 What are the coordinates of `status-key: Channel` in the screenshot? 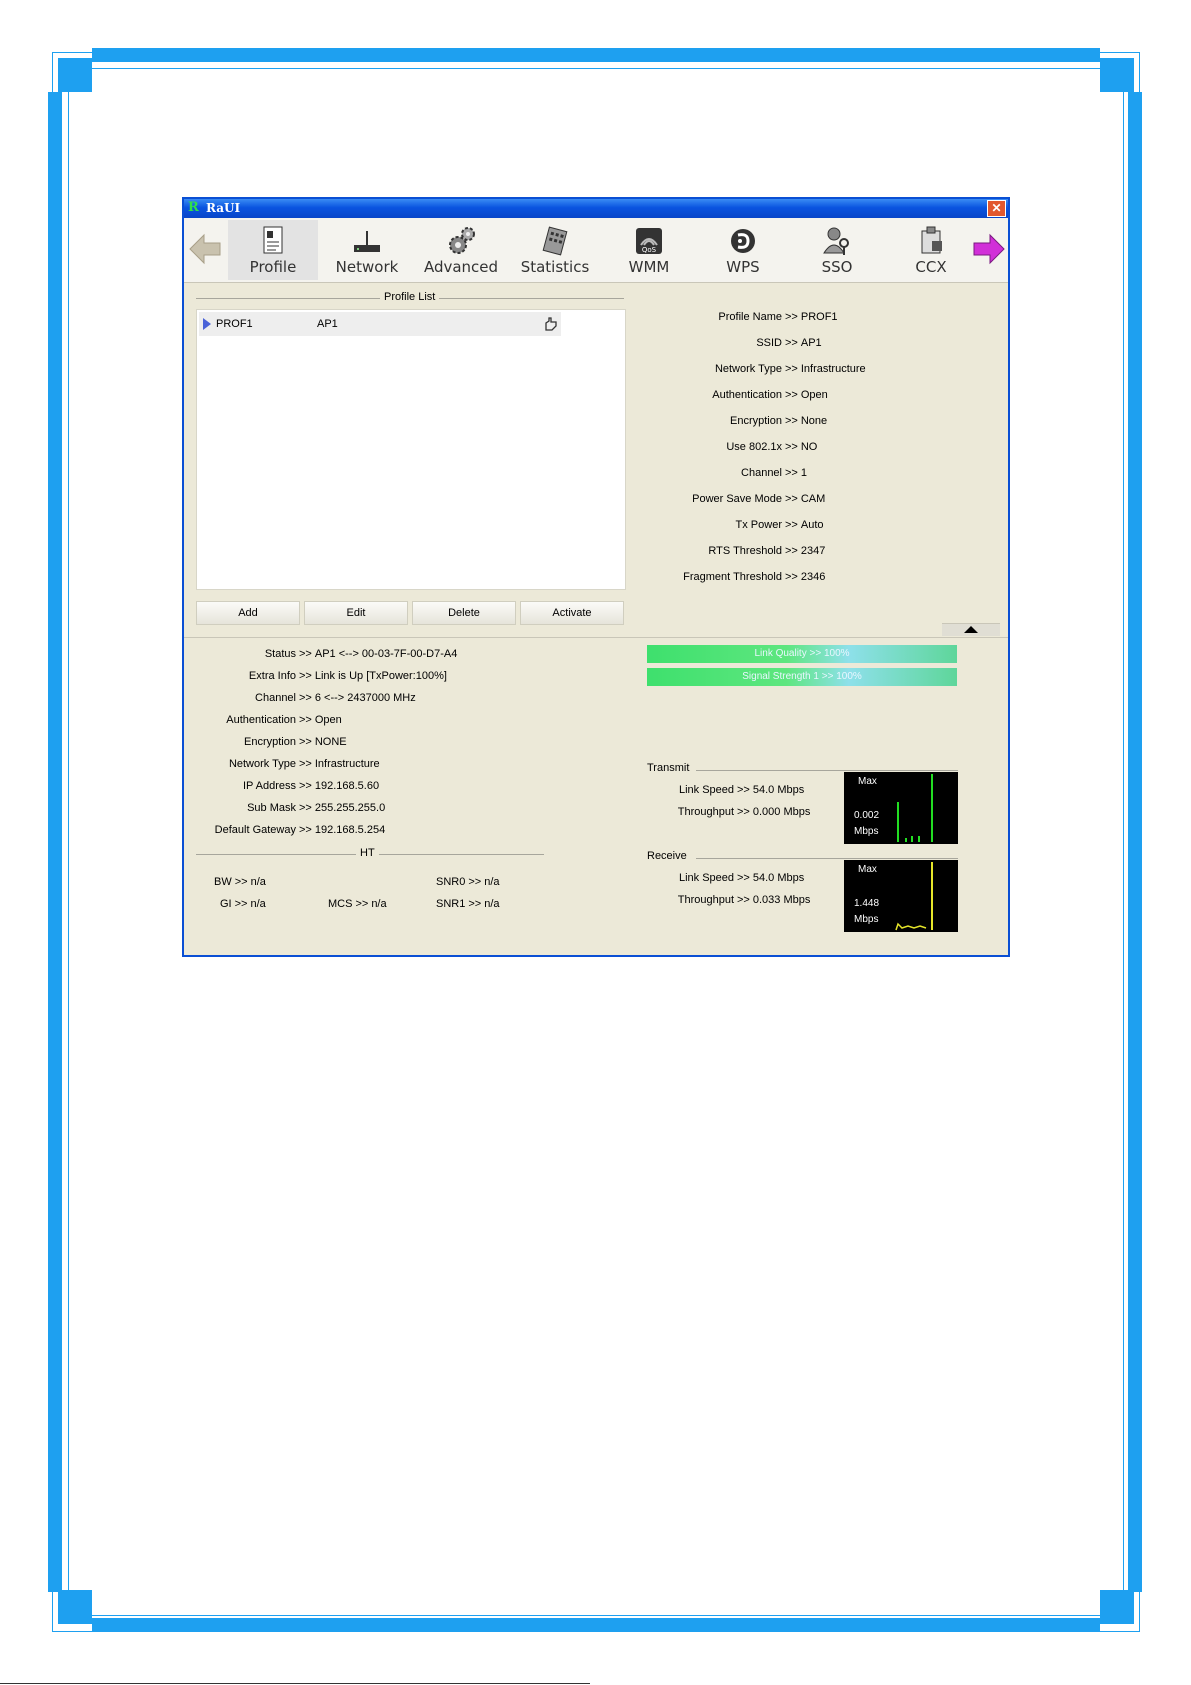 It's located at (275, 698).